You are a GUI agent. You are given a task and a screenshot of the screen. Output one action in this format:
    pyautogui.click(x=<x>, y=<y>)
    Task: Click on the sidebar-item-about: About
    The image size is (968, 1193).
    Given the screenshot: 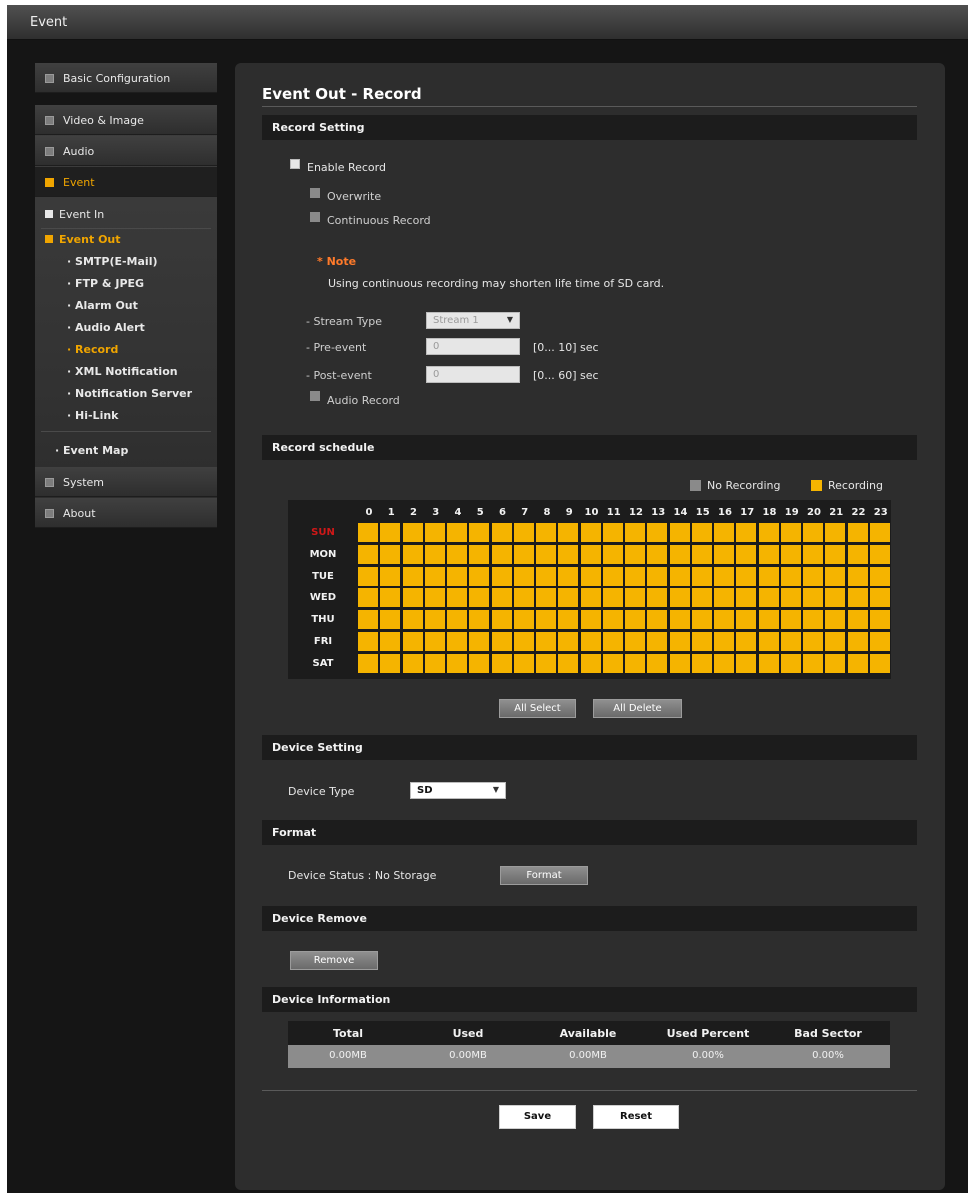 What is the action you would take?
    pyautogui.click(x=126, y=513)
    